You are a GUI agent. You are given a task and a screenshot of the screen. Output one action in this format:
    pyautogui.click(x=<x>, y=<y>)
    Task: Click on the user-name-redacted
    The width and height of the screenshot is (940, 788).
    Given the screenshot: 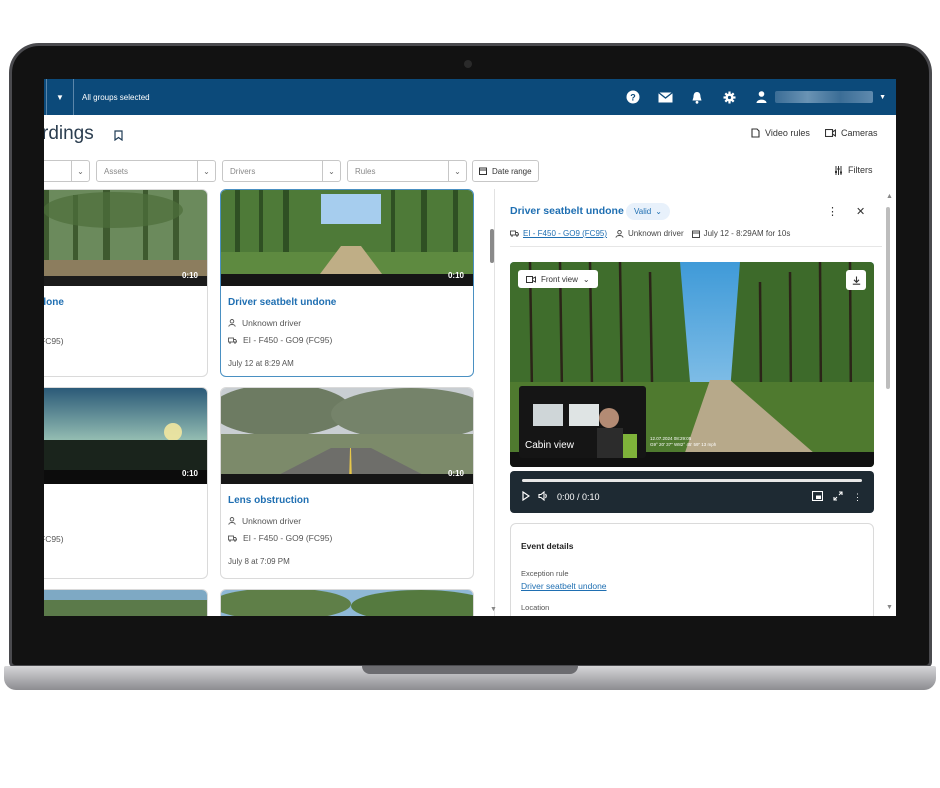 What is the action you would take?
    pyautogui.click(x=824, y=97)
    